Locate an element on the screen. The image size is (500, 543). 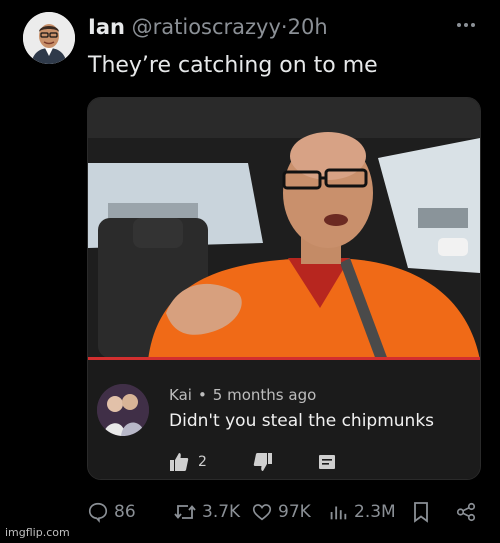
repost-icon is located at coordinates (185, 512).